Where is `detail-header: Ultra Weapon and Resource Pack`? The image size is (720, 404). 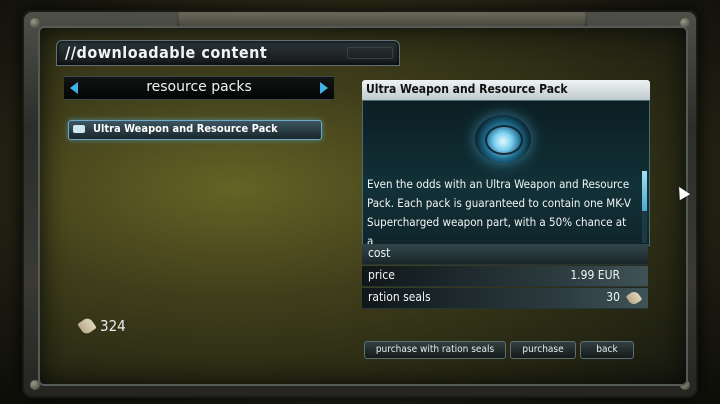 detail-header: Ultra Weapon and Resource Pack is located at coordinates (506, 90).